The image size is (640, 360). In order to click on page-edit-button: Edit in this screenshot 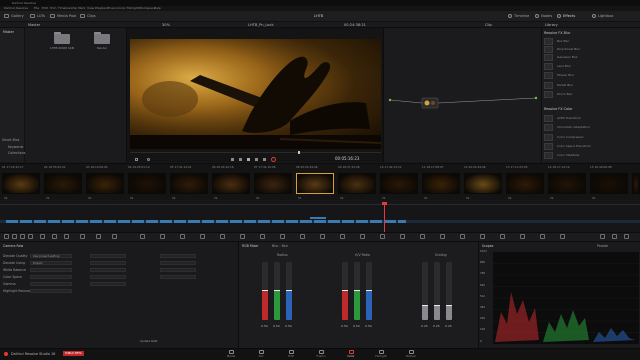, I will do `click(291, 354)`.